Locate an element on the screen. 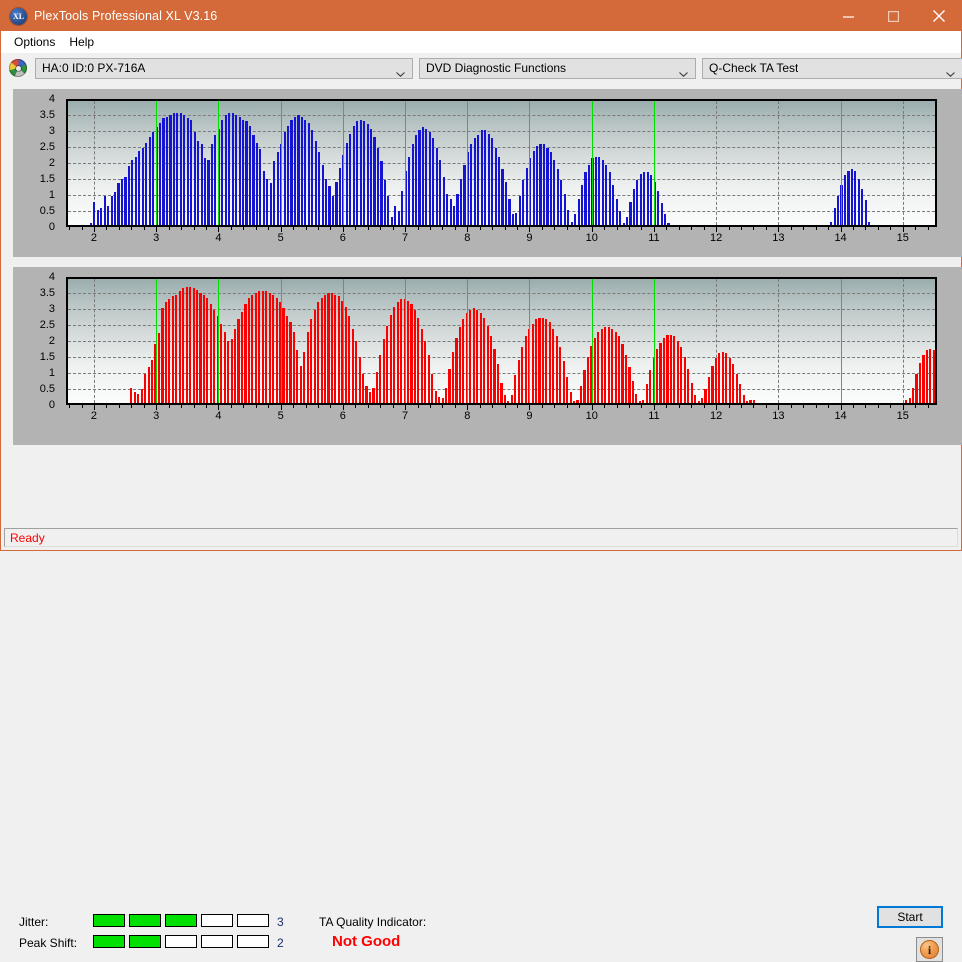 The height and width of the screenshot is (962, 962). x-axis-tick-label: 10 is located at coordinates (591, 416).